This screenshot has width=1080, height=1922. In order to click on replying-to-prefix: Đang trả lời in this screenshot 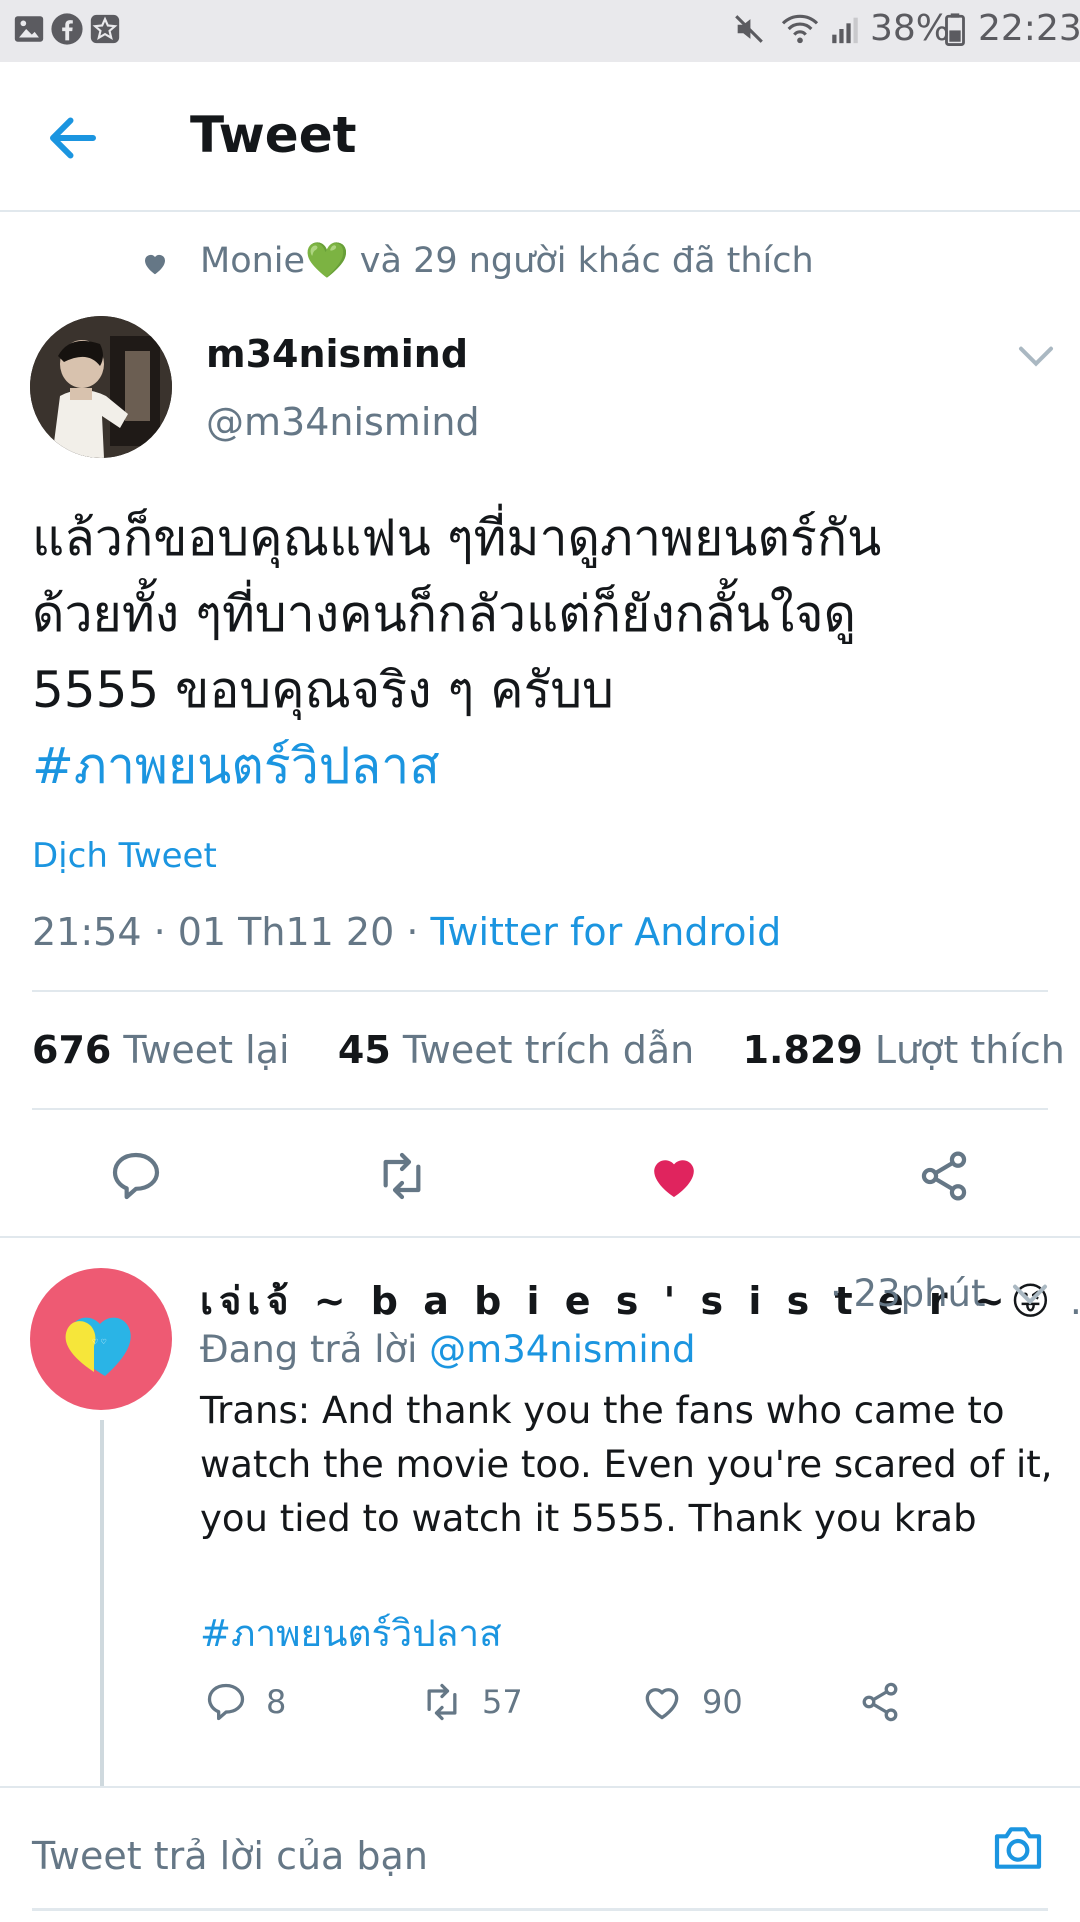, I will do `click(315, 1349)`.